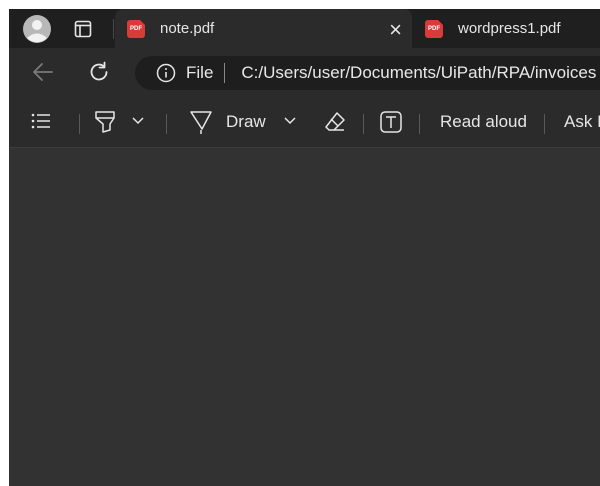  Describe the element at coordinates (509, 28) in the screenshot. I see `tab-title: wordpress1.pdf` at that location.